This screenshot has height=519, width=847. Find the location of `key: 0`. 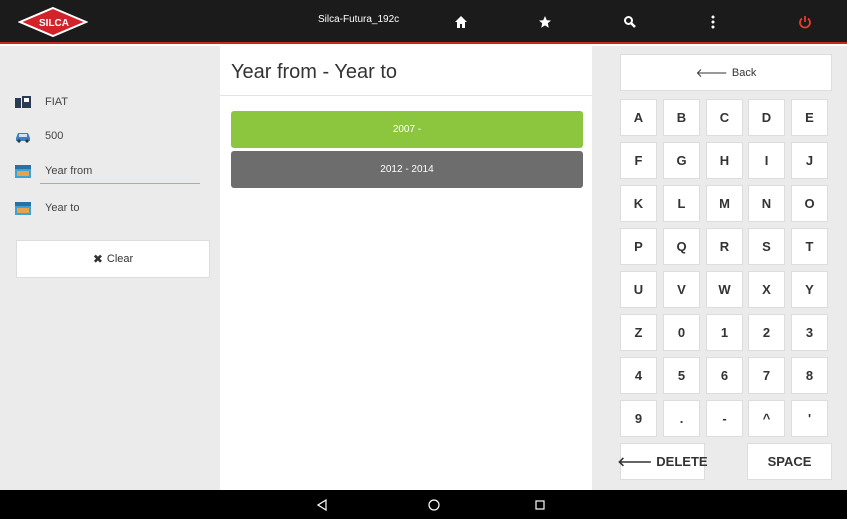

key: 0 is located at coordinates (681, 332).